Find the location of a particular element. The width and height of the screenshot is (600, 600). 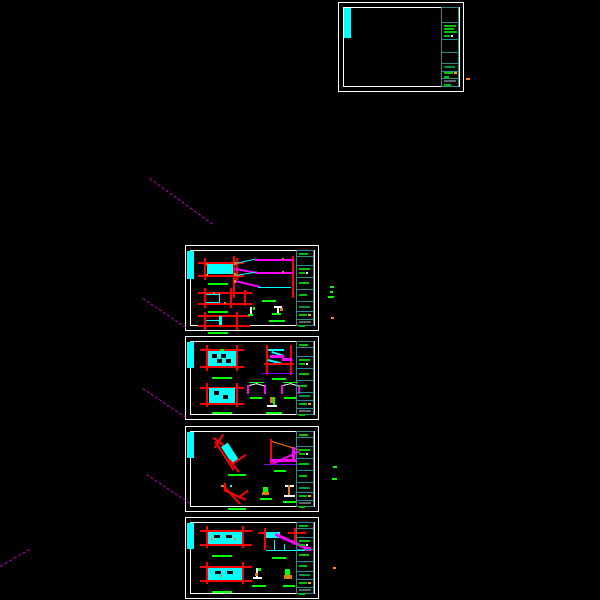

drawing-sheet-title is located at coordinates (401, 47).